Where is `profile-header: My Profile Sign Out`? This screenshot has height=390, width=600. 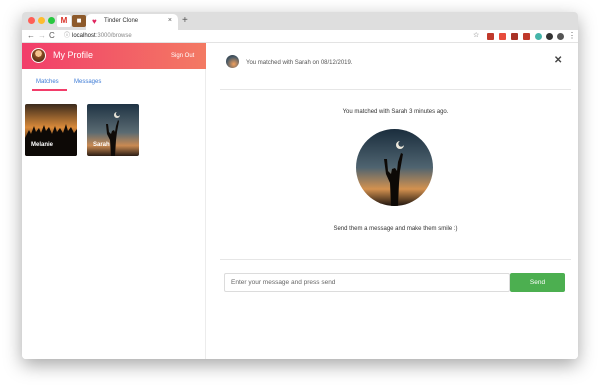 profile-header: My Profile Sign Out is located at coordinates (114, 56).